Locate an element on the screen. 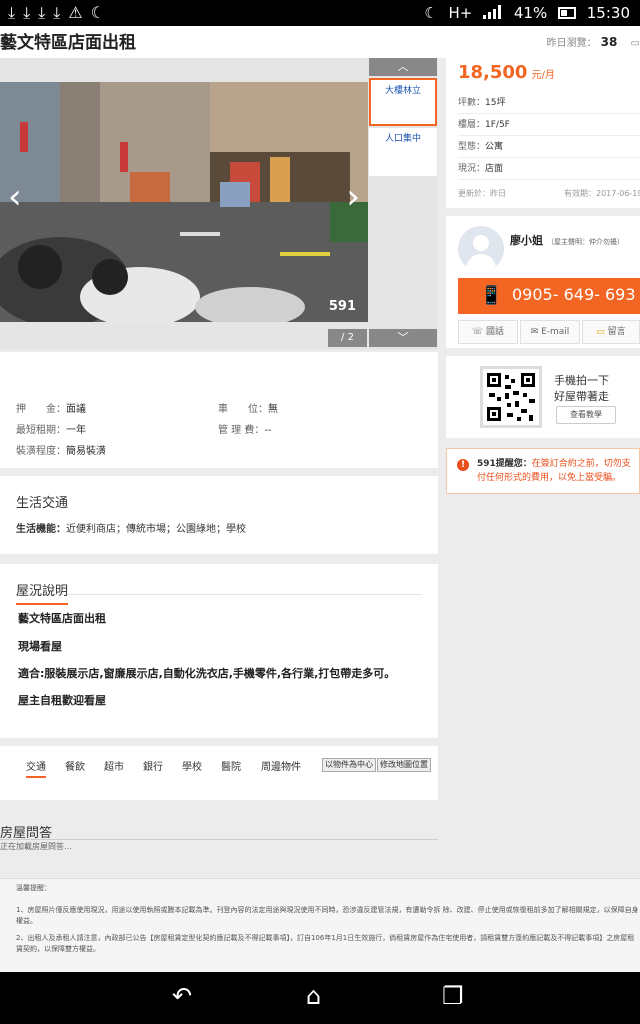 Image resolution: width=640 pixels, height=1024 pixels. watermark: 591 is located at coordinates (342, 306).